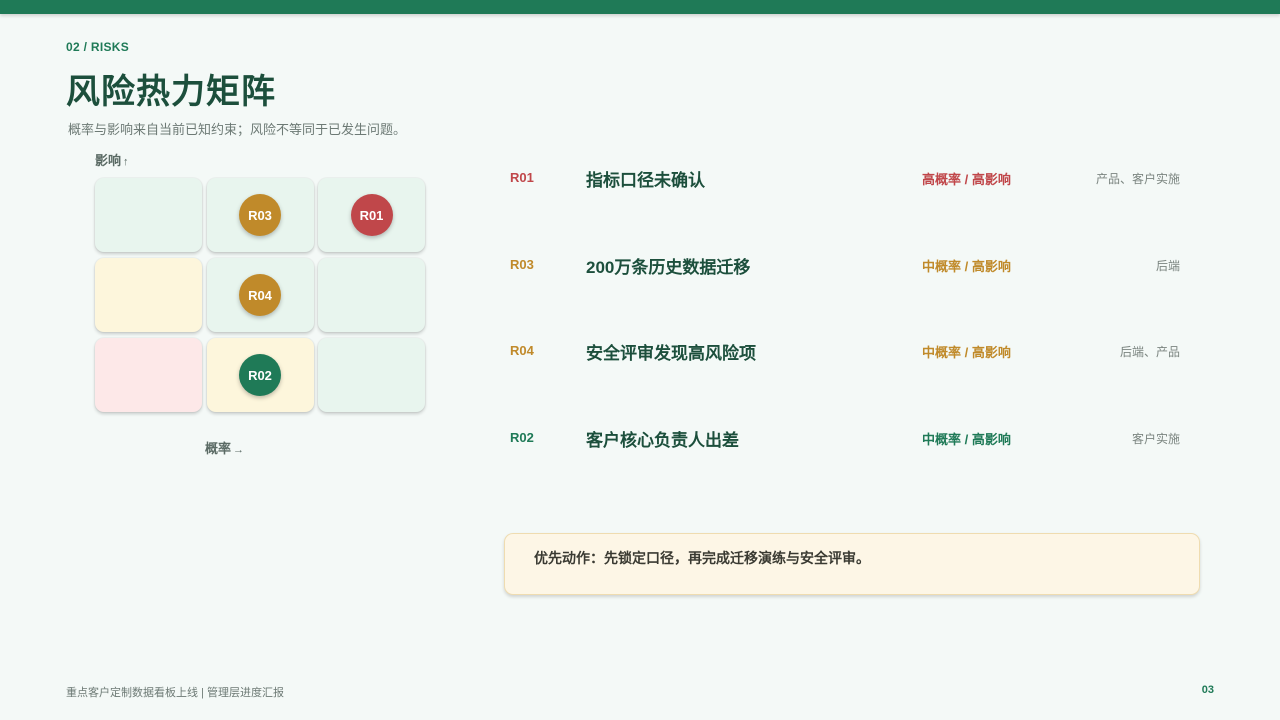  I want to click on risk-heat-matrix: R03 R01 R04 R02, so click(260, 295).